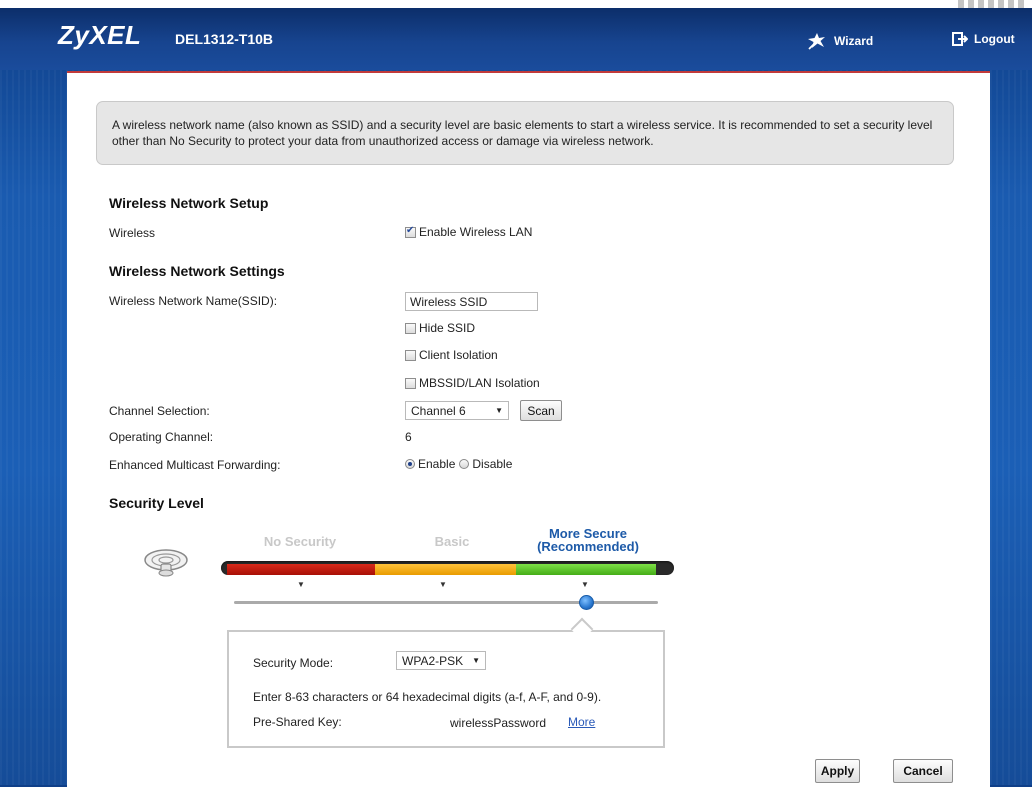 The image size is (1032, 787). Describe the element at coordinates (541, 410) in the screenshot. I see `scan-button: Scan` at that location.